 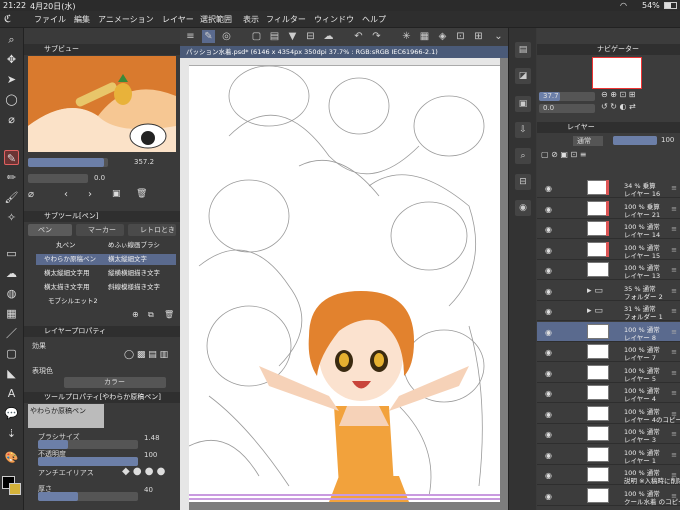 I want to click on menu-select: 選択範囲, so click(x=216, y=19).